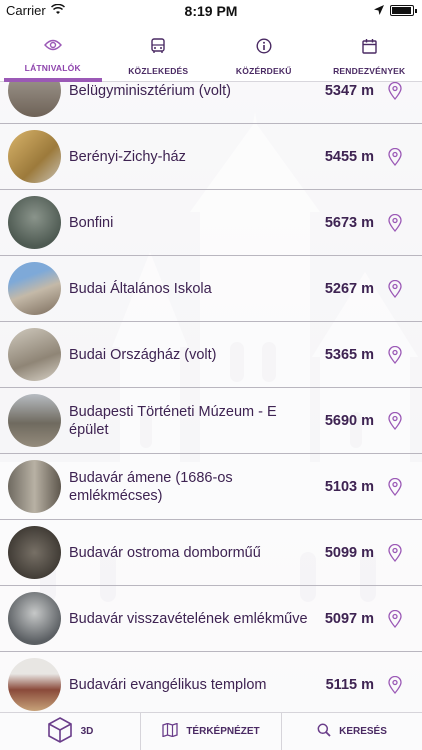 This screenshot has height=750, width=422. I want to click on tab-label: RENDEZVÉNYEK, so click(369, 71).